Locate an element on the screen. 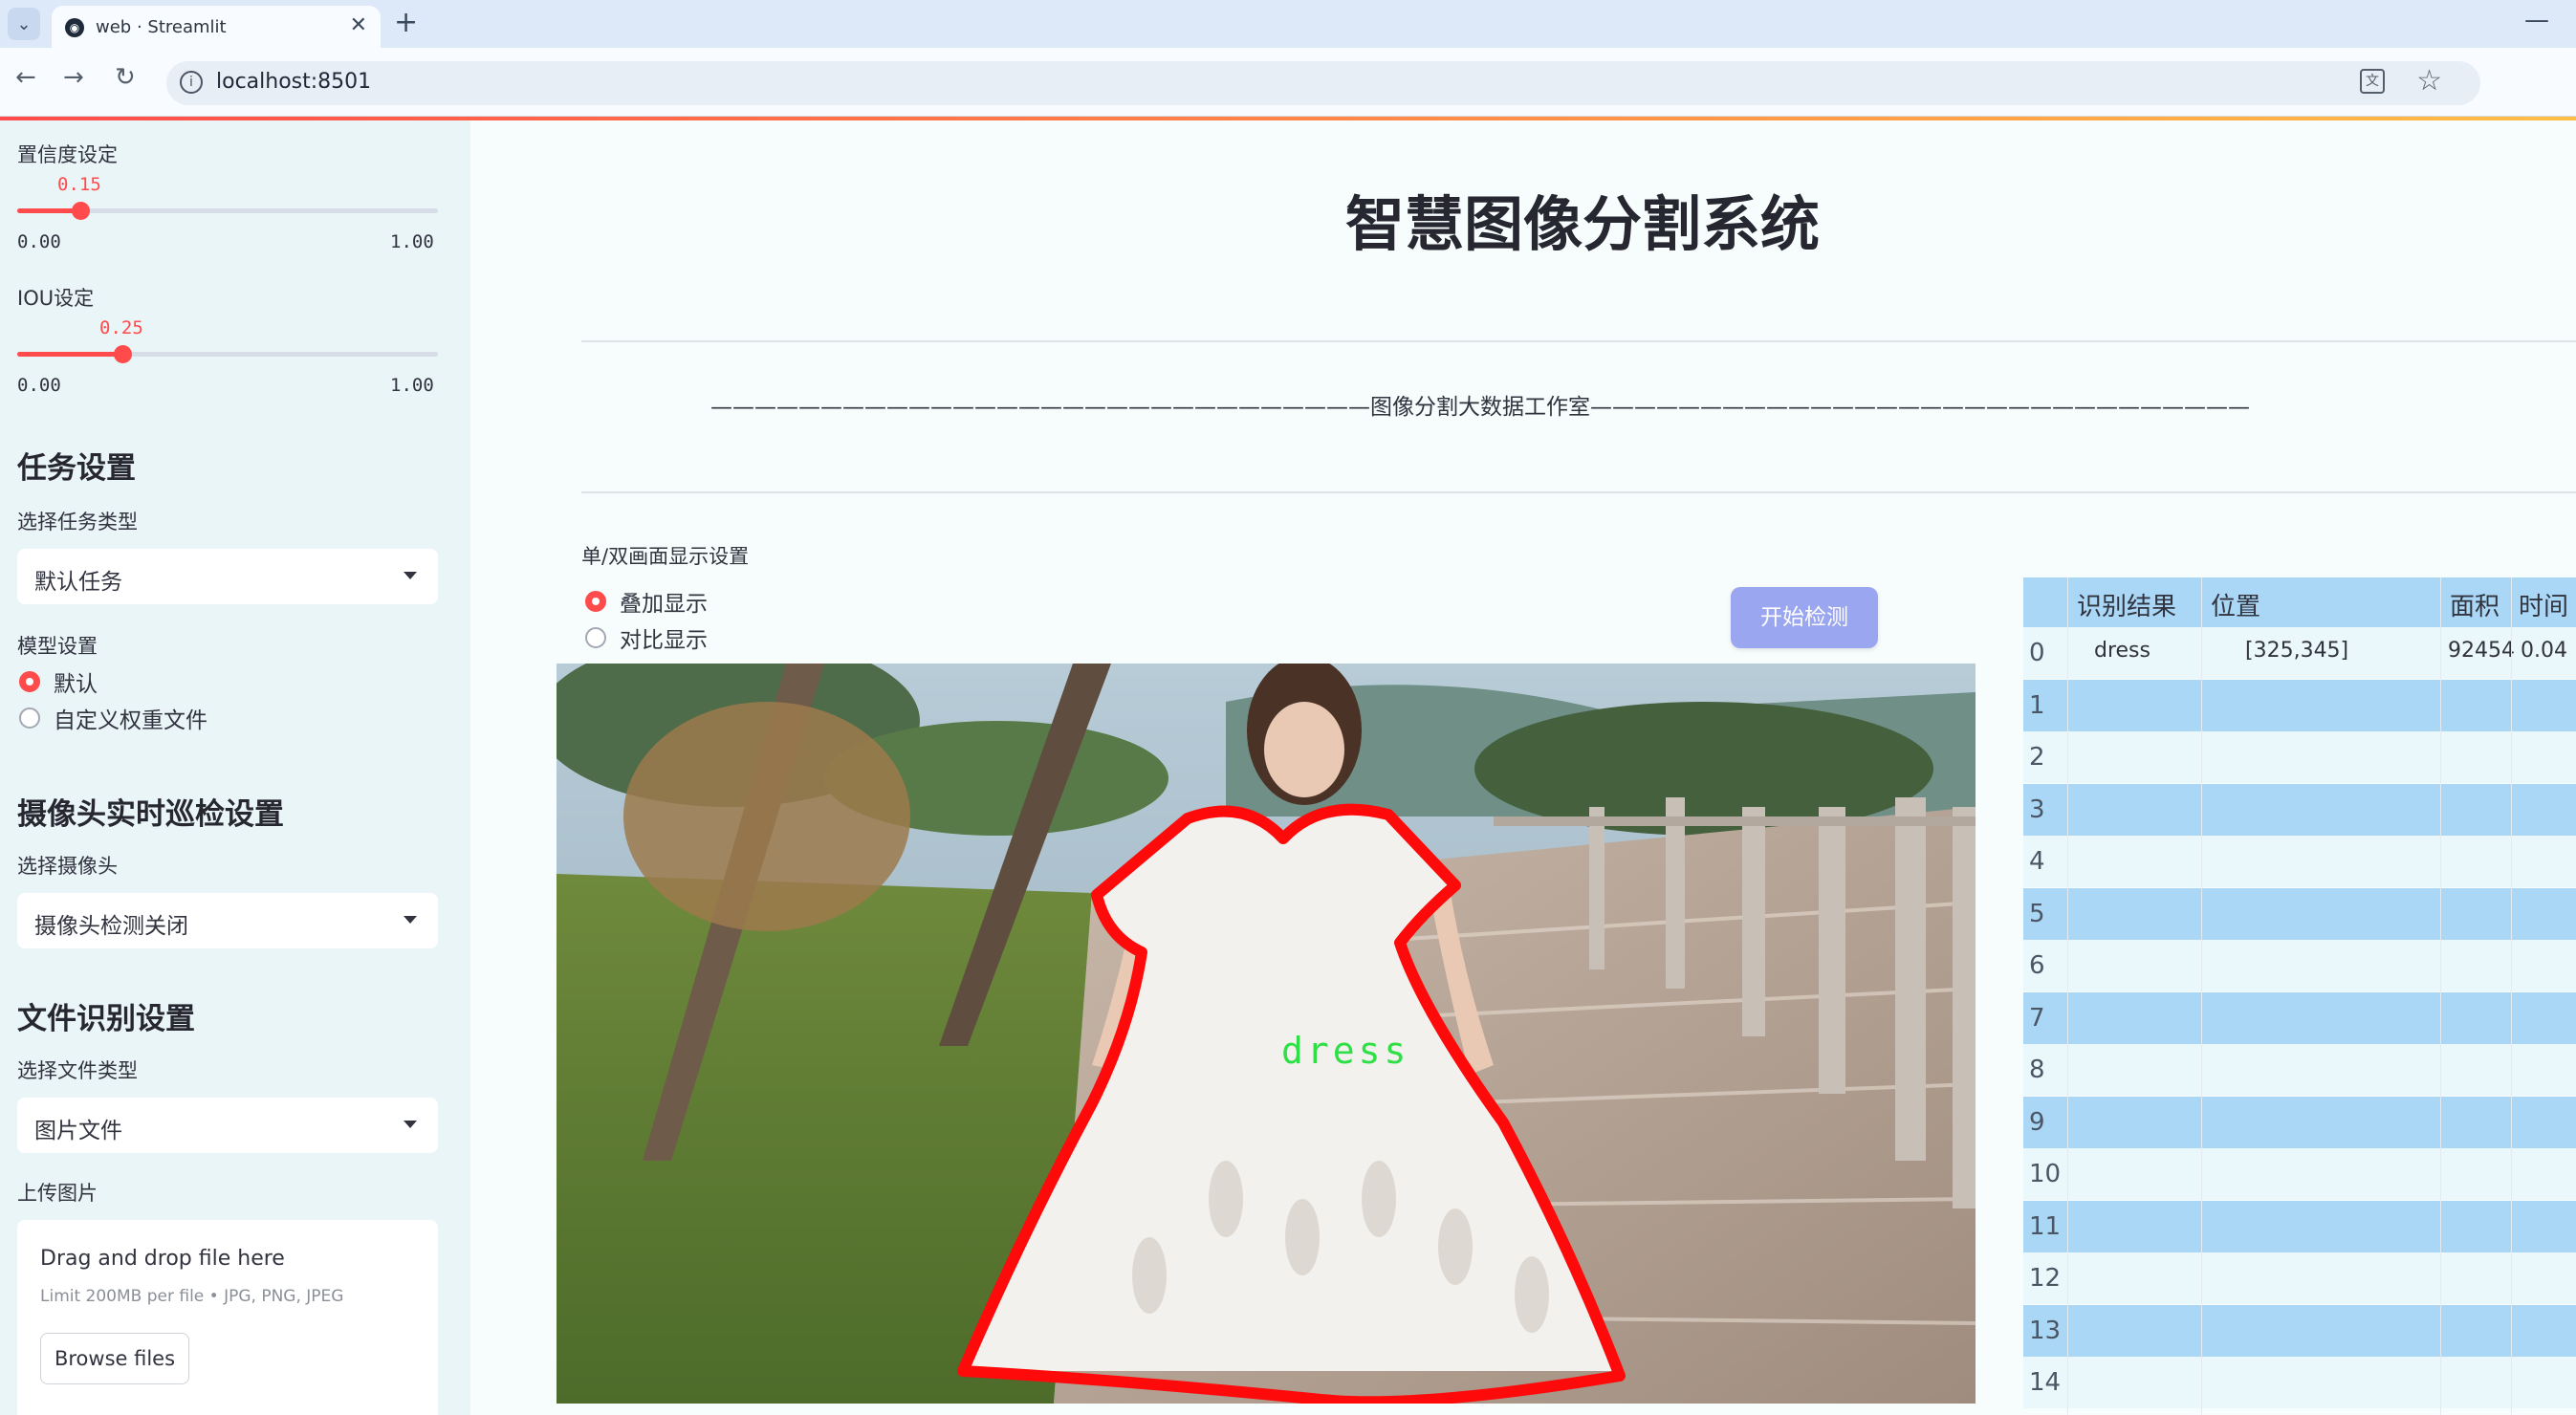 The width and height of the screenshot is (2576, 1415). table-row: 6 is located at coordinates (2299, 965).